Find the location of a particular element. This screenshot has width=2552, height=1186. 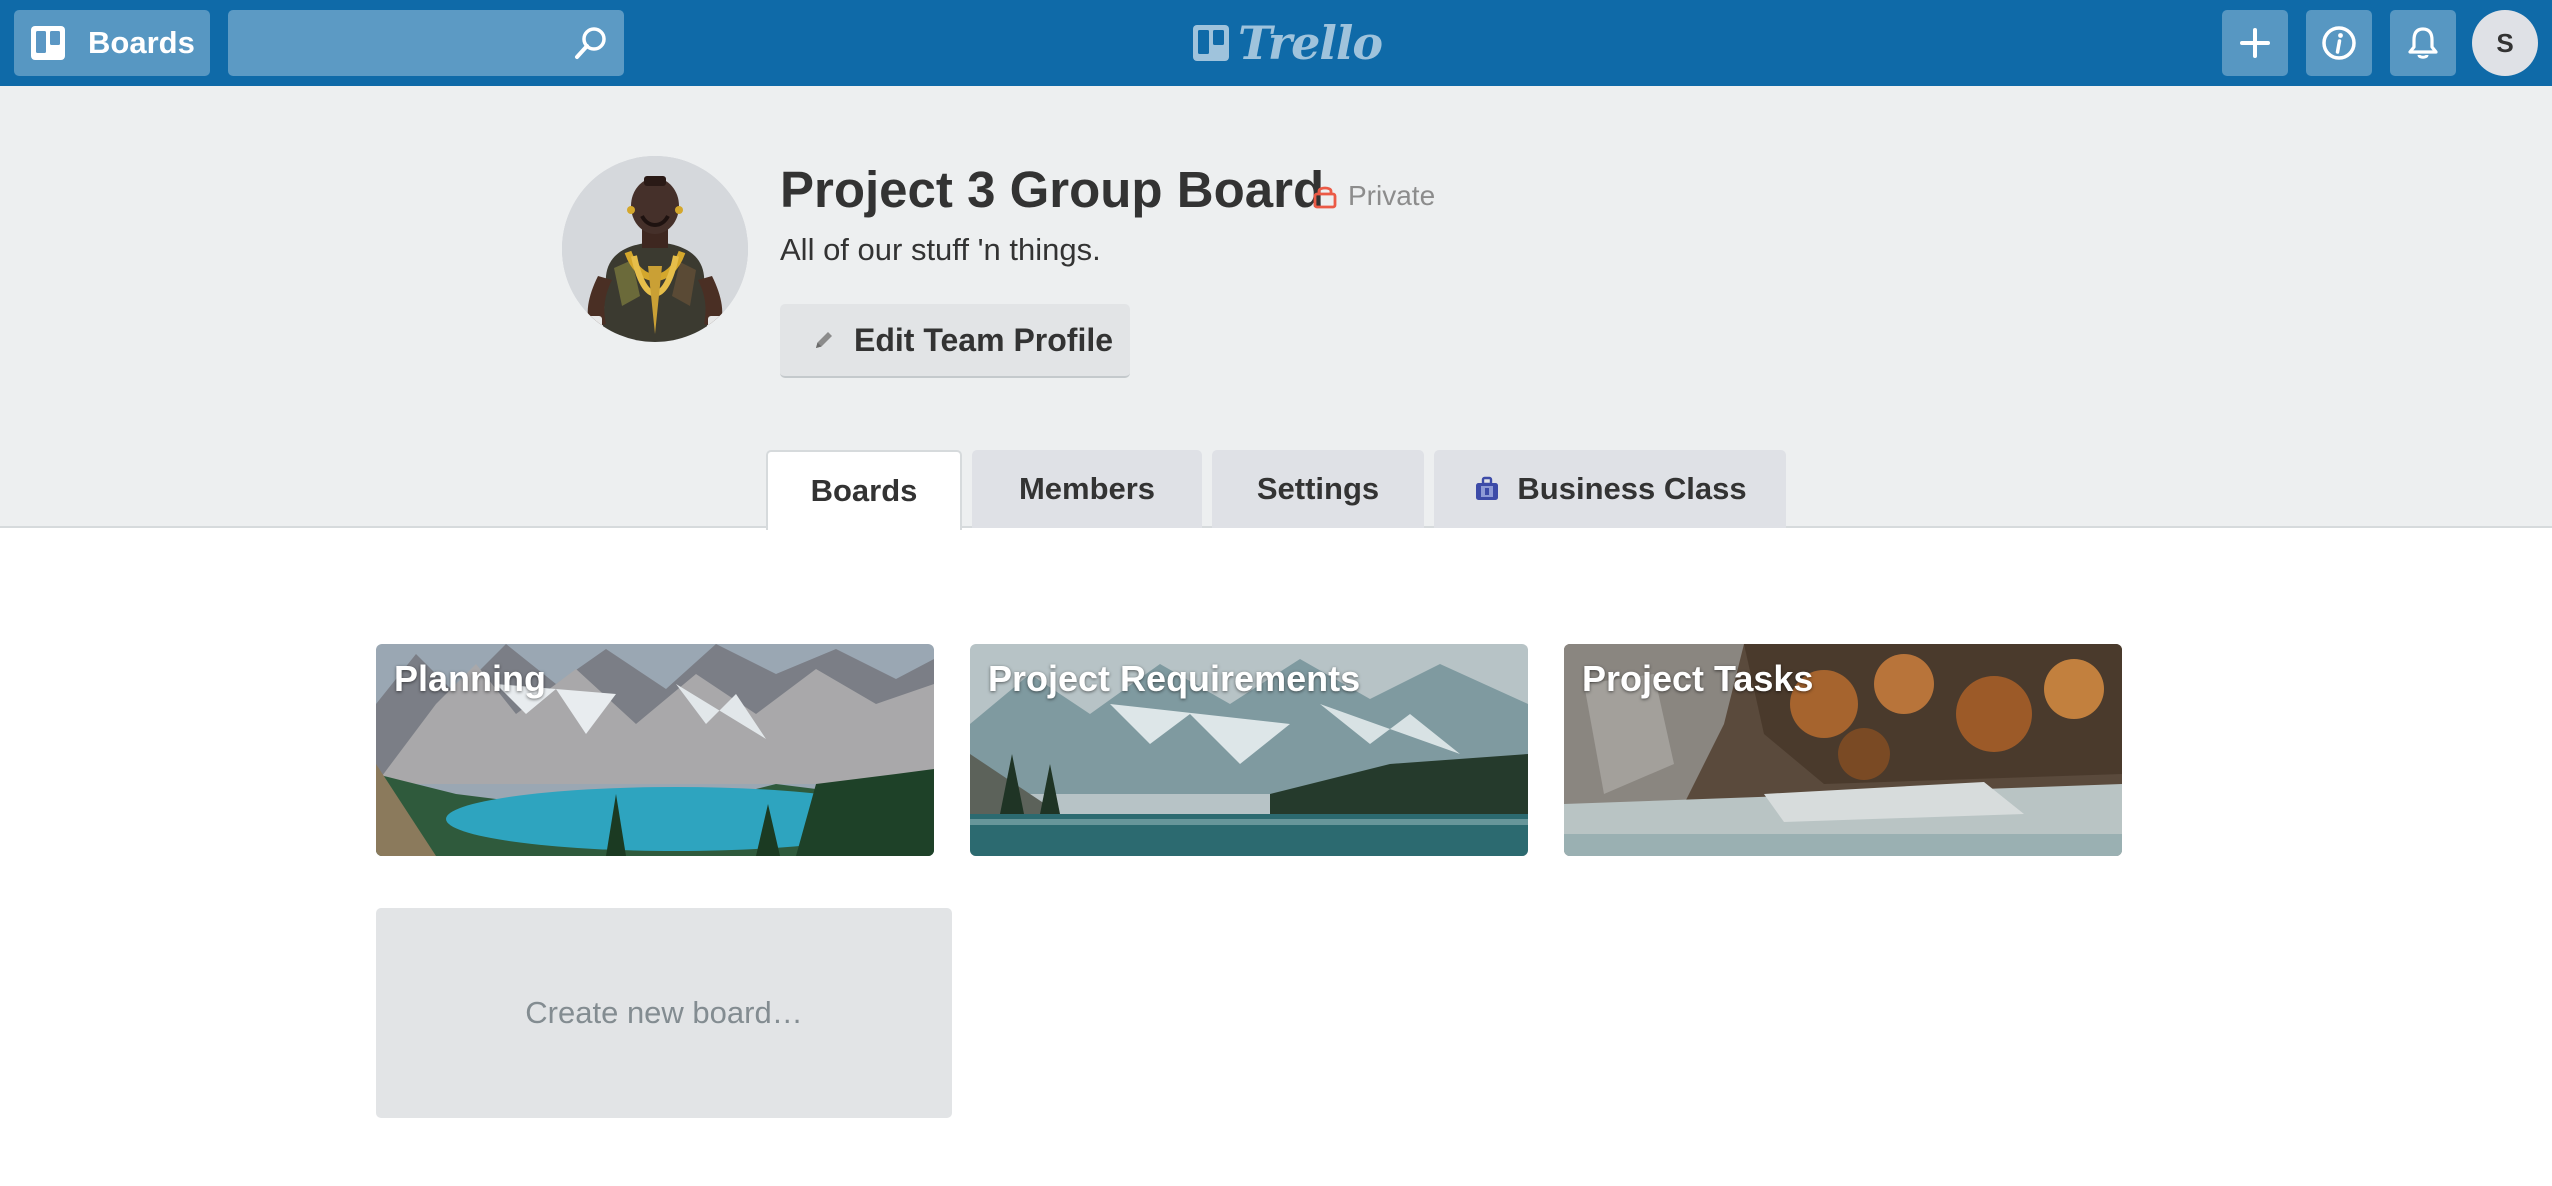

tab-label: Settings is located at coordinates (1318, 488).